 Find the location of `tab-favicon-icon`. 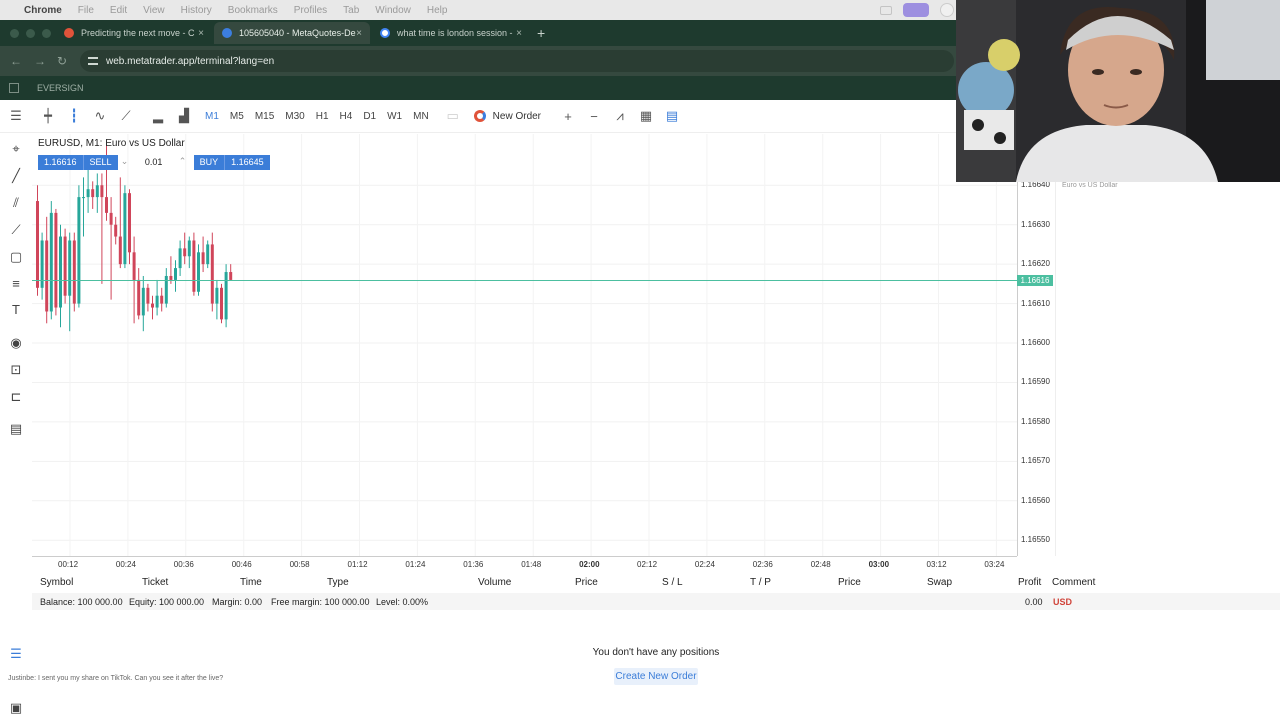

tab-favicon-icon is located at coordinates (69, 33).